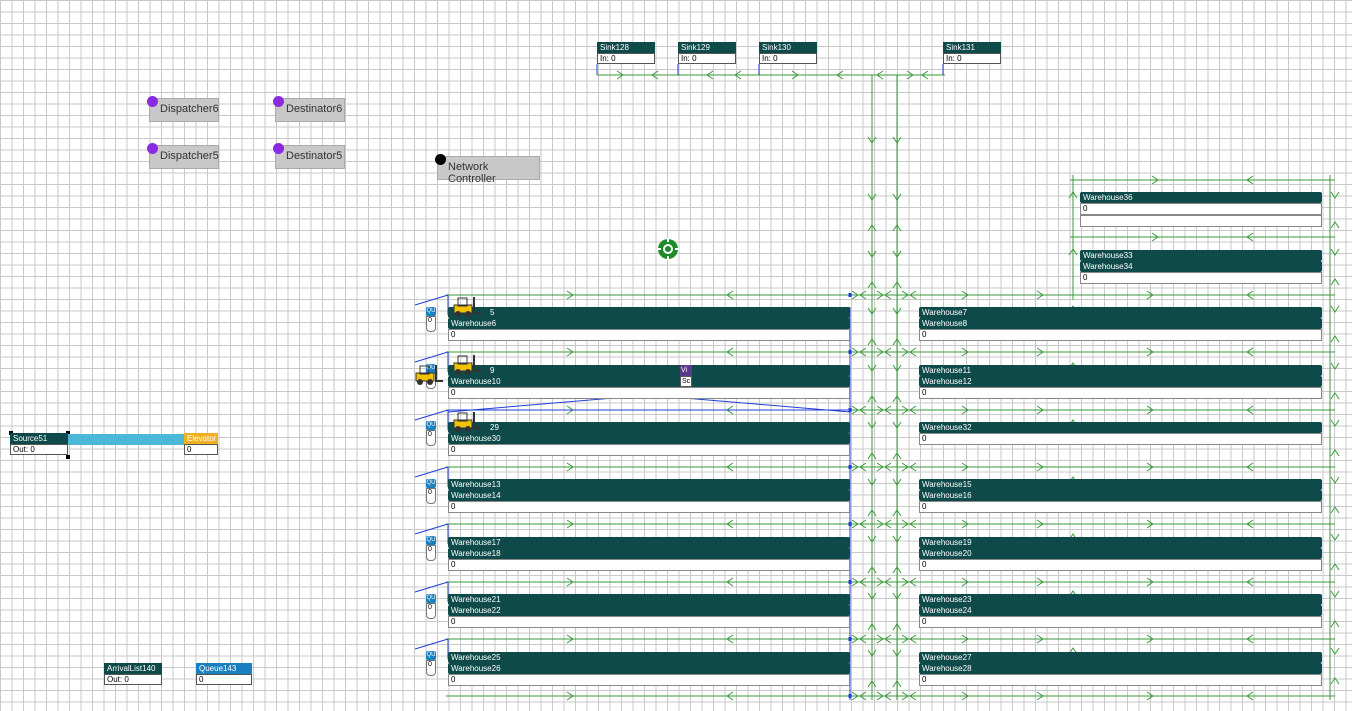 The width and height of the screenshot is (1352, 711). I want to click on elevator-title: Elevator, so click(201, 438).